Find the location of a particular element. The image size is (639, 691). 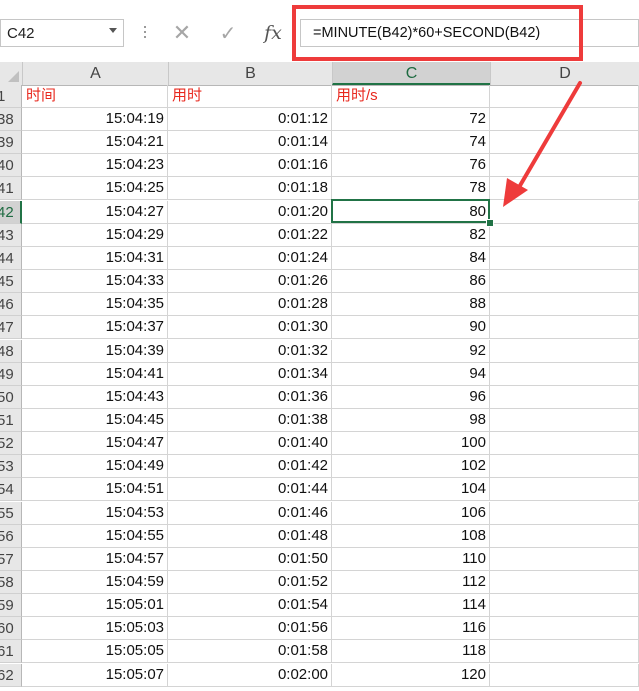

seconds-cell: 82 is located at coordinates (411, 235).